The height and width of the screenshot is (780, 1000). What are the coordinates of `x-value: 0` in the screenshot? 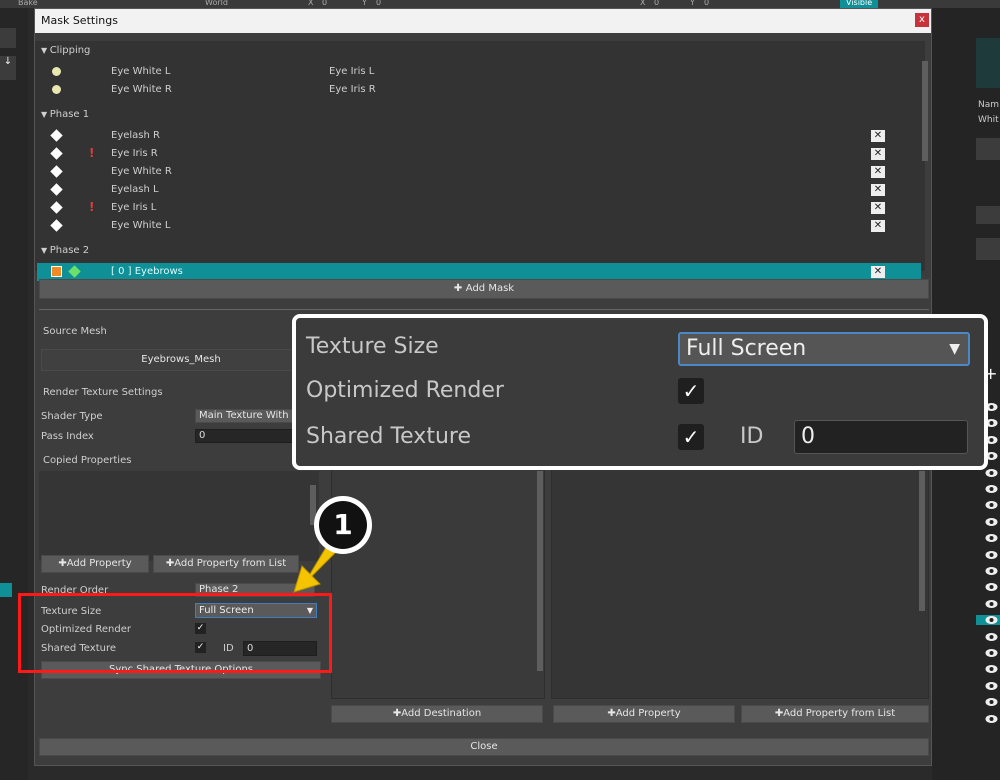 It's located at (324, 4).